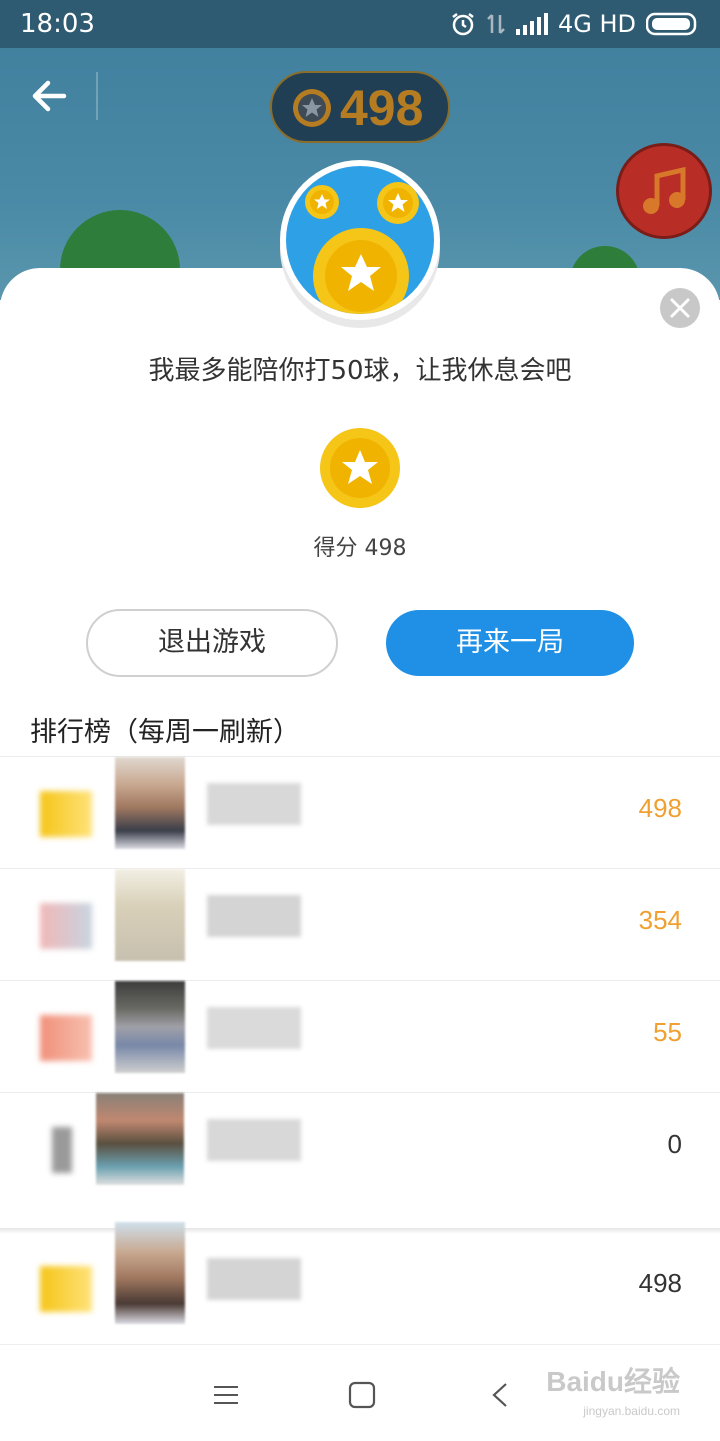 Image resolution: width=720 pixels, height=1441 pixels. I want to click on rank-score: 354, so click(660, 920).